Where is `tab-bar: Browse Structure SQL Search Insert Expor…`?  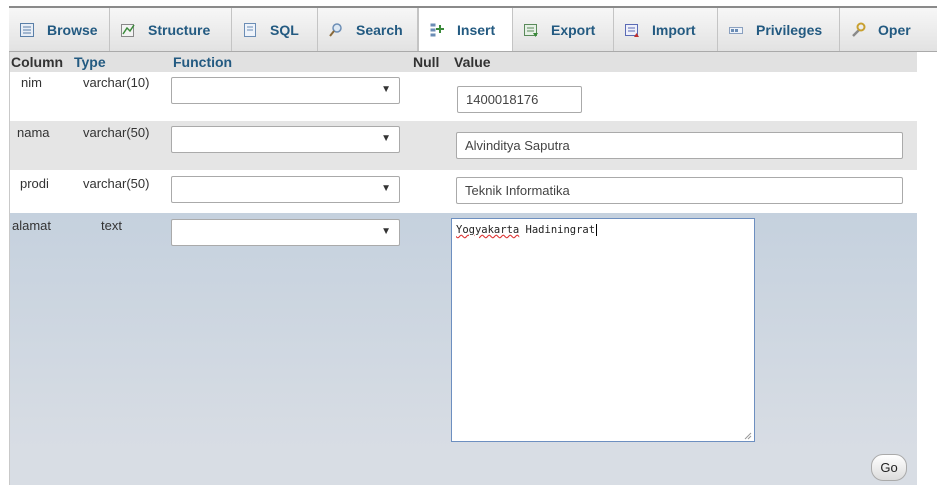
tab-bar: Browse Structure SQL Search Insert Expor… is located at coordinates (473, 30).